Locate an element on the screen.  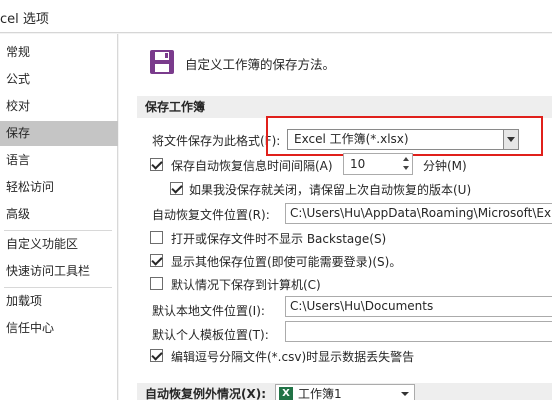
csv-warning-label: 编辑逗号分隔文件(*.csv)时显示数据丢失警告 is located at coordinates (293, 357).